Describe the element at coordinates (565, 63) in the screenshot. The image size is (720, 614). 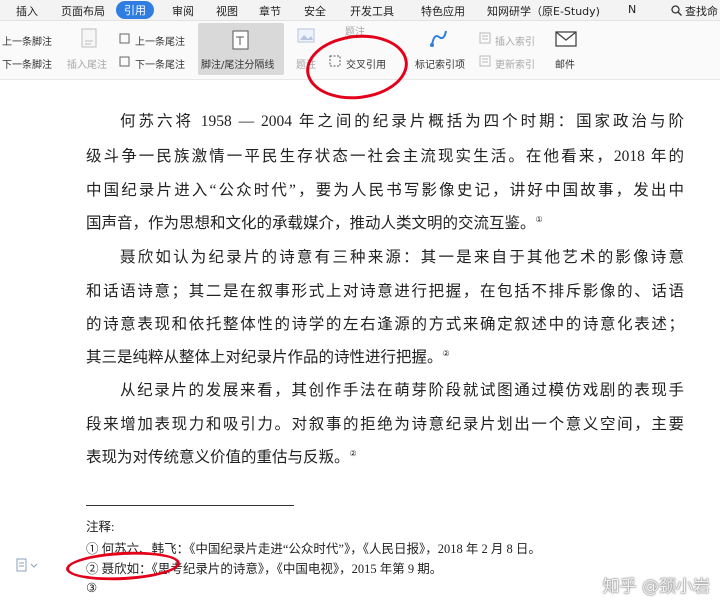
I see `mail-button: 邮件` at that location.